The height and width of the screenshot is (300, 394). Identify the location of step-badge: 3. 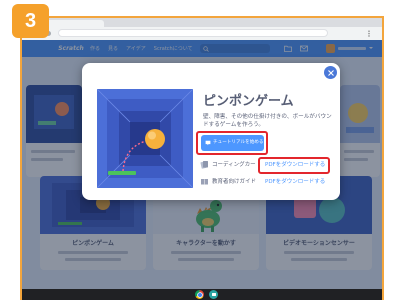
(30, 21).